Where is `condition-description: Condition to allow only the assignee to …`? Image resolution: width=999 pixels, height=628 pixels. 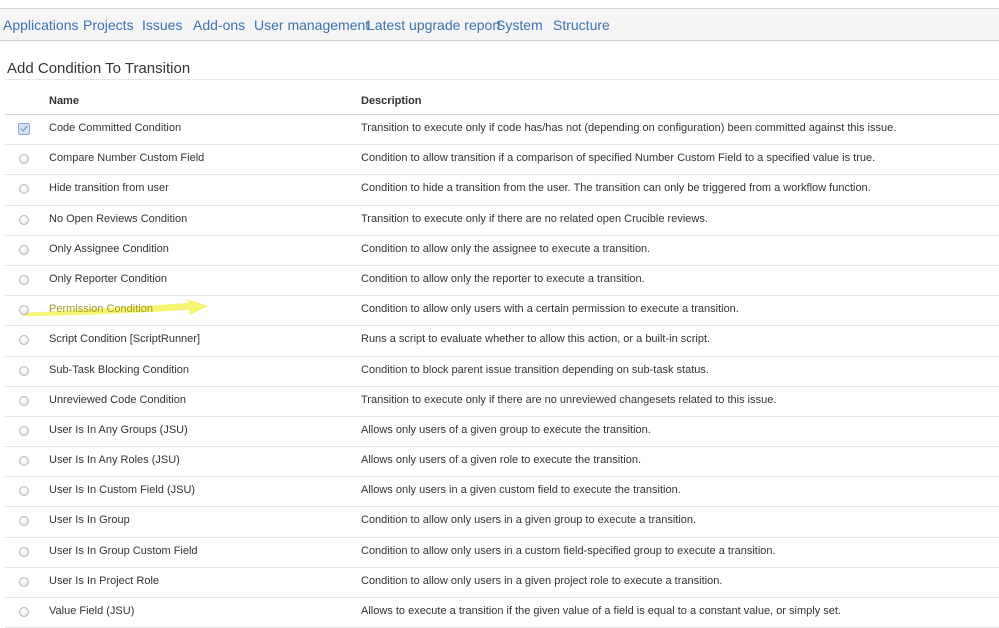
condition-description: Condition to allow only the assignee to … is located at coordinates (506, 248).